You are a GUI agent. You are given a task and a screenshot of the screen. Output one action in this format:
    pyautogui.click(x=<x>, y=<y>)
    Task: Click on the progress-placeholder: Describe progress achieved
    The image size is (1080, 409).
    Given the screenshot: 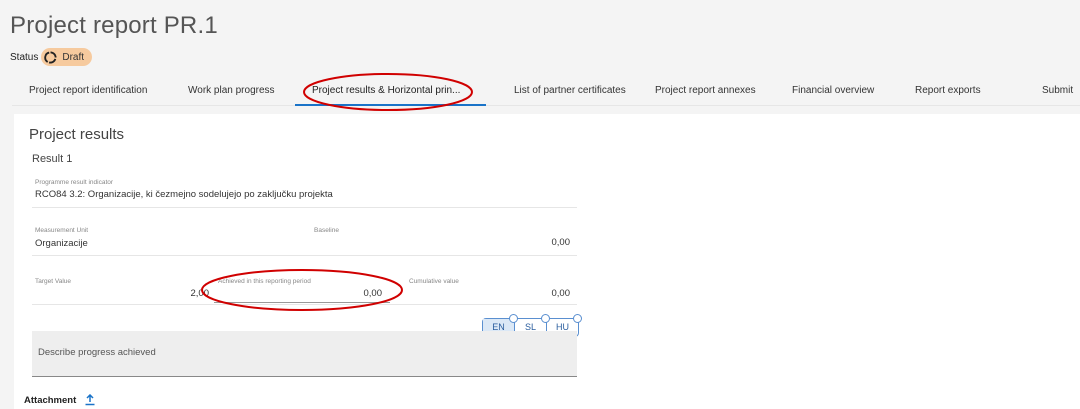 What is the action you would take?
    pyautogui.click(x=97, y=352)
    